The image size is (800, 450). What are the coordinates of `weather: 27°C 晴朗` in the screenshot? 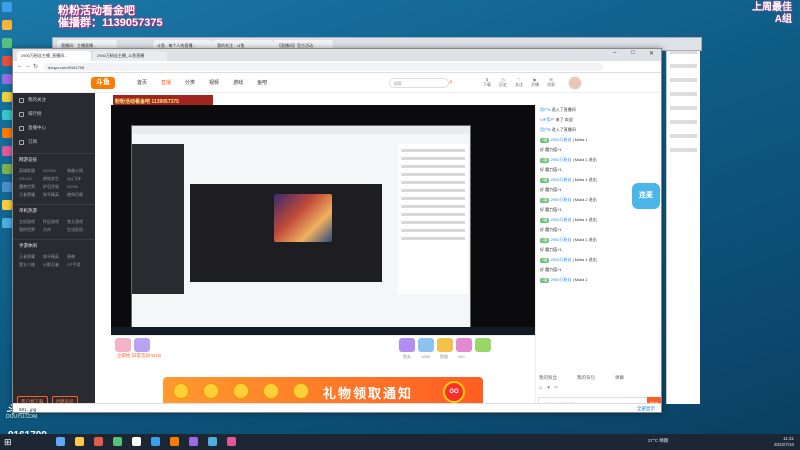 It's located at (658, 441).